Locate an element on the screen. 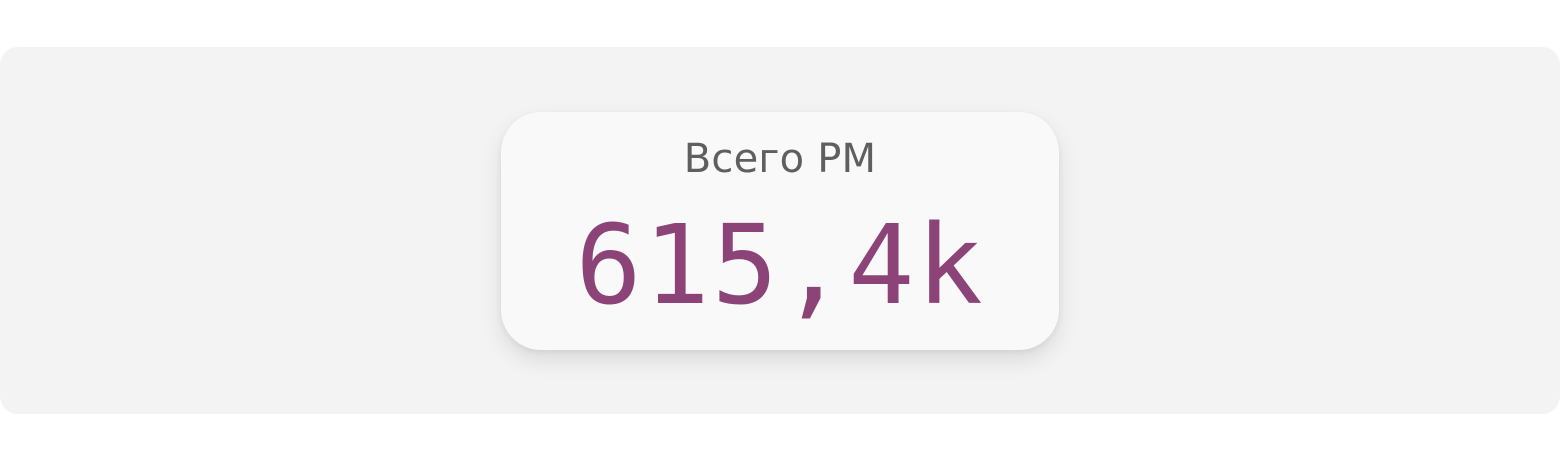  kpi-title: Всего РМ is located at coordinates (780, 159).